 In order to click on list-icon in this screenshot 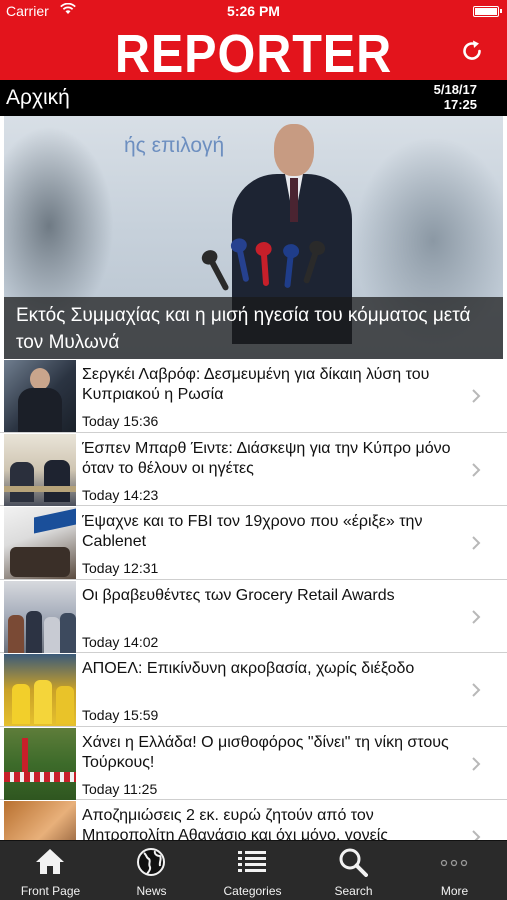, I will do `click(252, 861)`.